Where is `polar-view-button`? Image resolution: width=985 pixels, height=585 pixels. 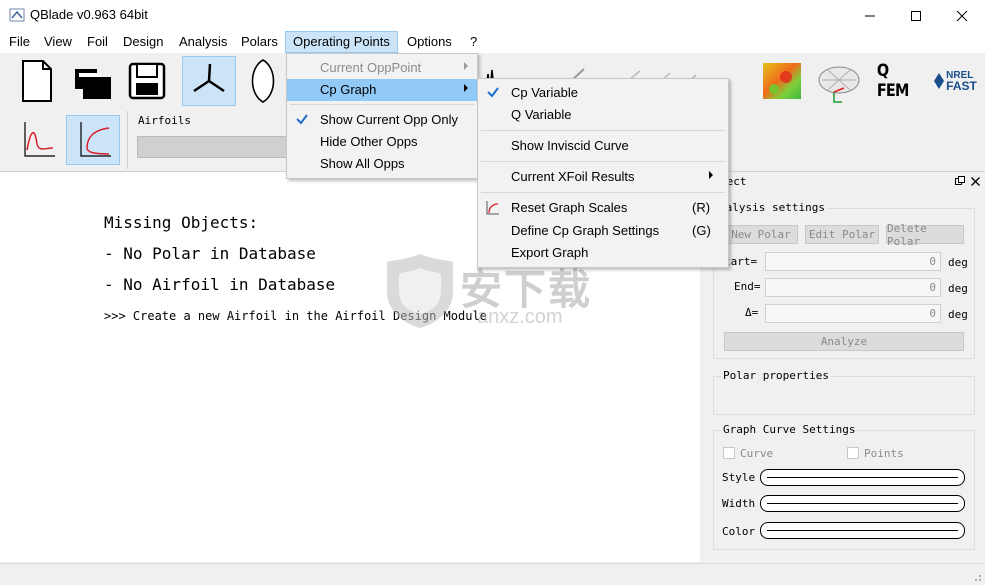
polar-view-button is located at coordinates (37, 140).